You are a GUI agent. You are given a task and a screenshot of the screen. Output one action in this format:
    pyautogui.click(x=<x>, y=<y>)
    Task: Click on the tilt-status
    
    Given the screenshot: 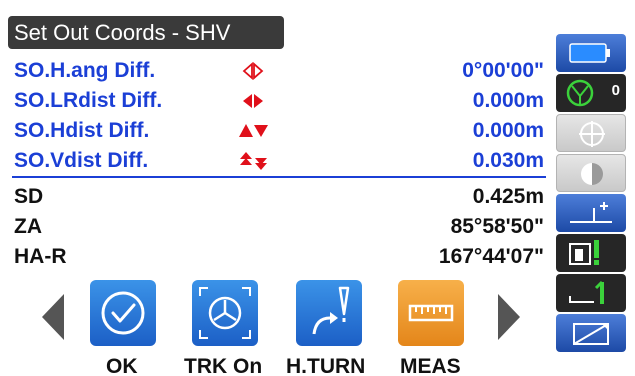 What is the action you would take?
    pyautogui.click(x=591, y=173)
    